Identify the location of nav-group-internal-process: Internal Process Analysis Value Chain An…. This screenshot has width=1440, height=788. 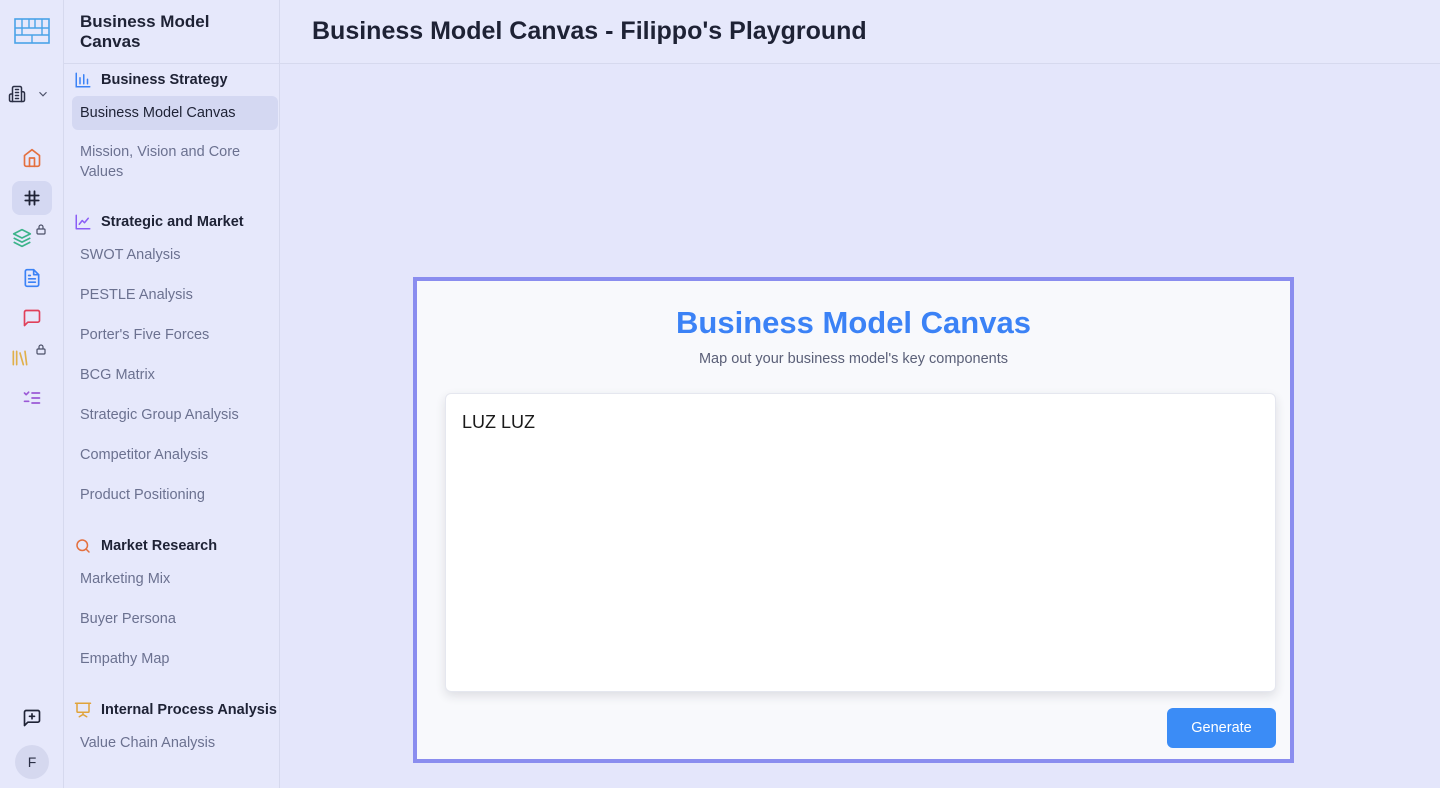
(171, 727).